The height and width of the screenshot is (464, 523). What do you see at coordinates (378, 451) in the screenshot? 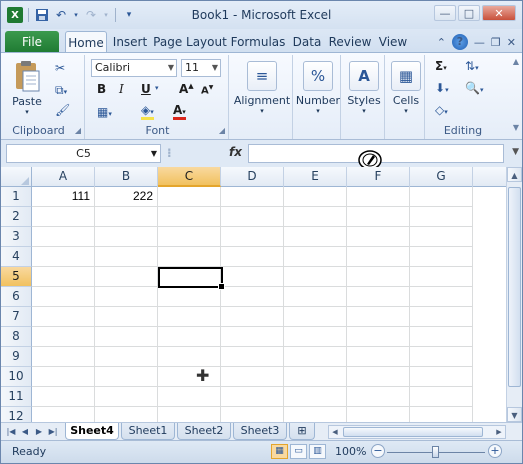
I see `zoom-out-icon: −` at bounding box center [378, 451].